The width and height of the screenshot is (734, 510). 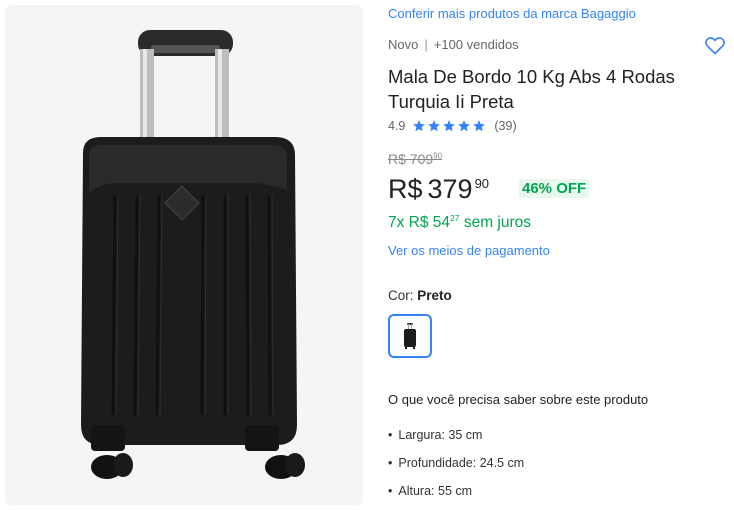 What do you see at coordinates (469, 250) in the screenshot?
I see `payment-methods-link: Ver os meios de pagamento` at bounding box center [469, 250].